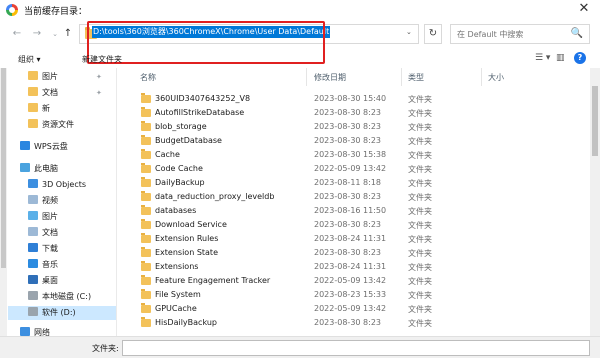 This screenshot has width=600, height=358. I want to click on sidebar-item-videos: 视频, so click(43, 201).